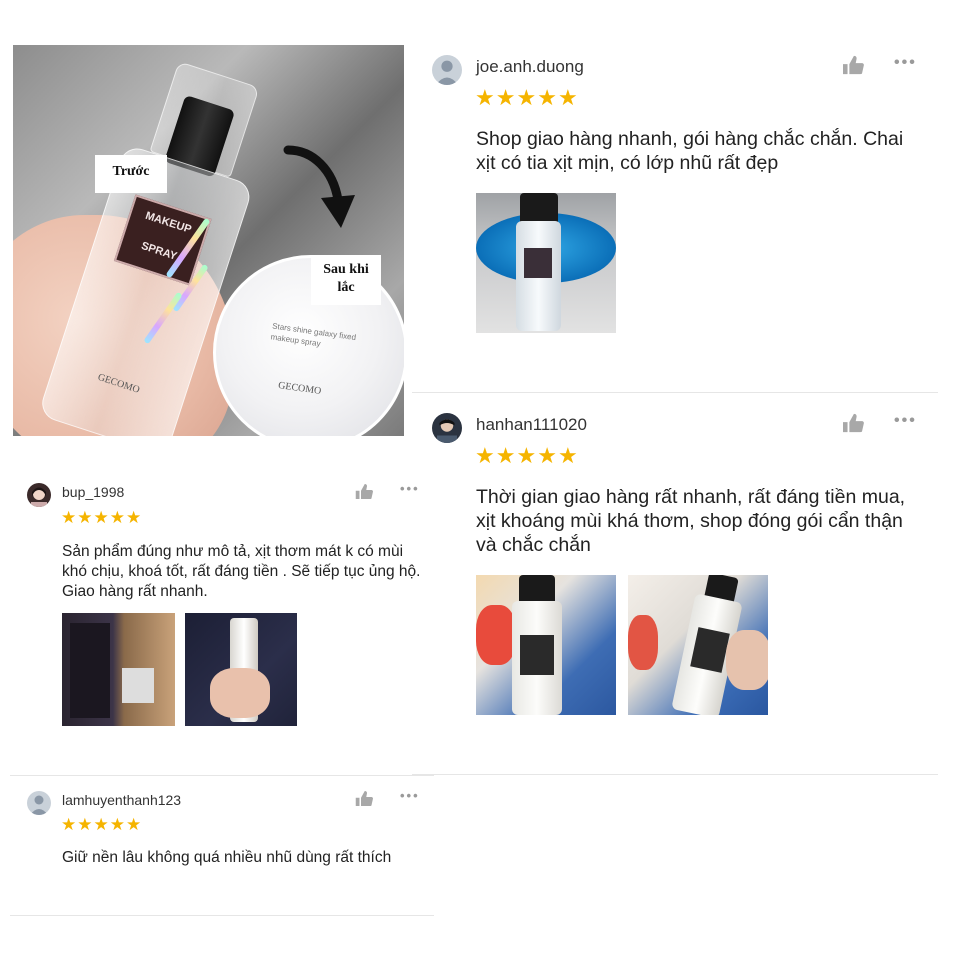 The width and height of the screenshot is (960, 960). I want to click on zoom-bottle-text: Stars shine galaxy fixed makeup spray, so click(313, 335).